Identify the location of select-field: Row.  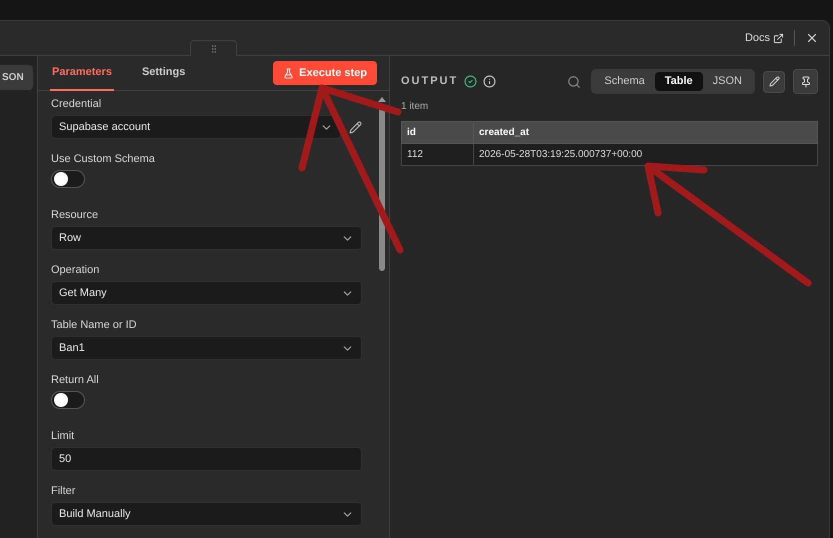
(206, 238).